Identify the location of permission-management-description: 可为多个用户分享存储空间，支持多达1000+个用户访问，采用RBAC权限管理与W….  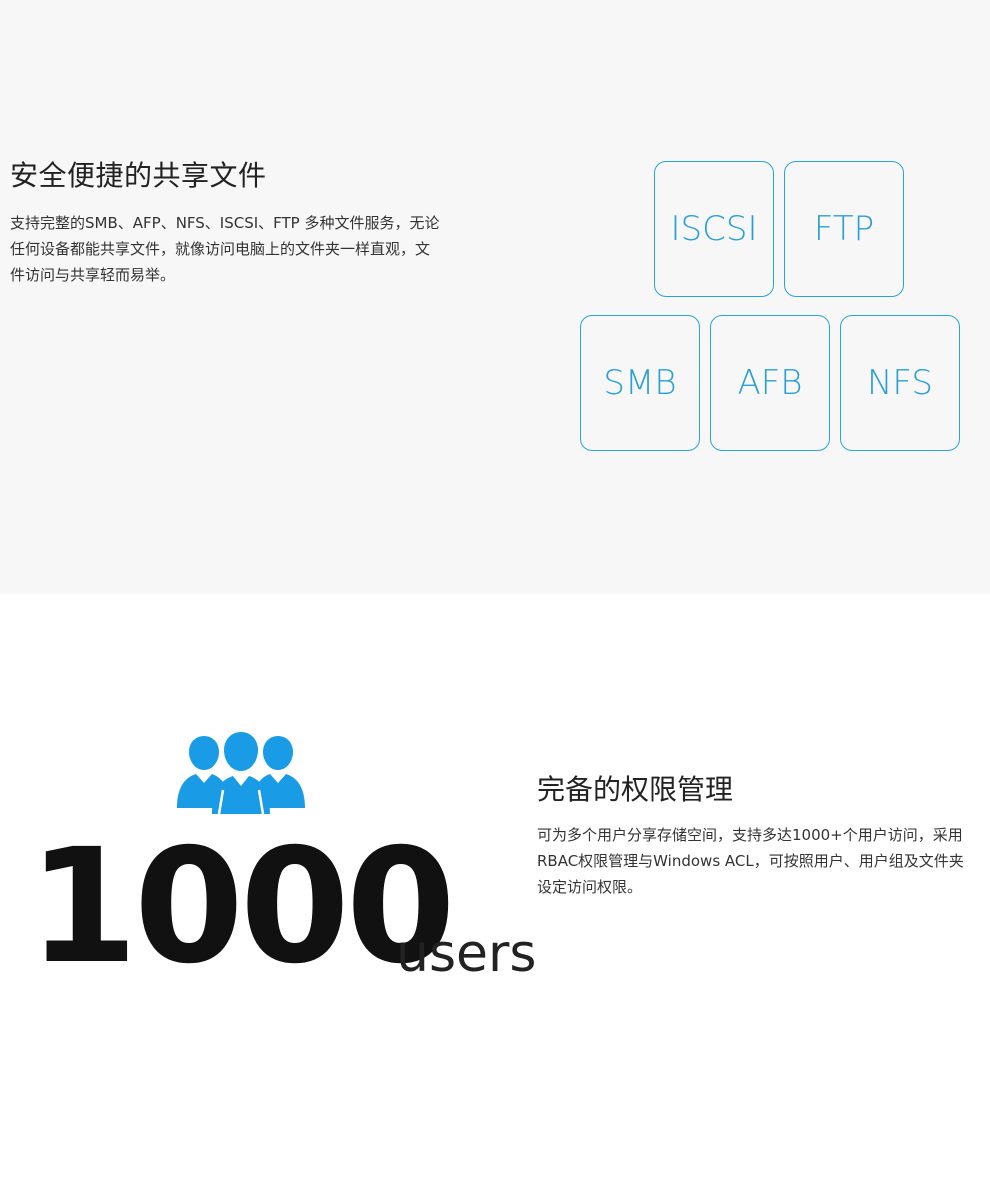
(750, 861).